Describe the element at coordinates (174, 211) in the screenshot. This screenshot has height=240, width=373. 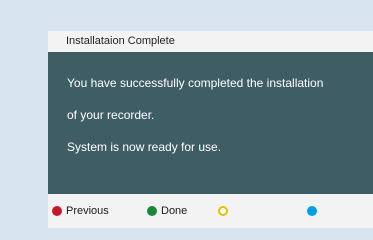
I see `done-button-label: Done` at that location.